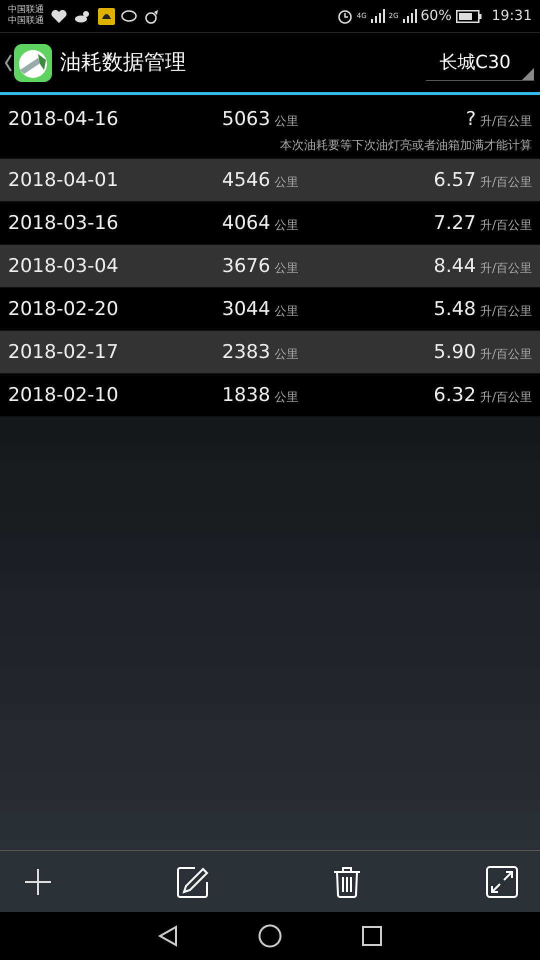 This screenshot has height=960, width=540. Describe the element at coordinates (130, 16) in the screenshot. I see `chat-icon` at that location.